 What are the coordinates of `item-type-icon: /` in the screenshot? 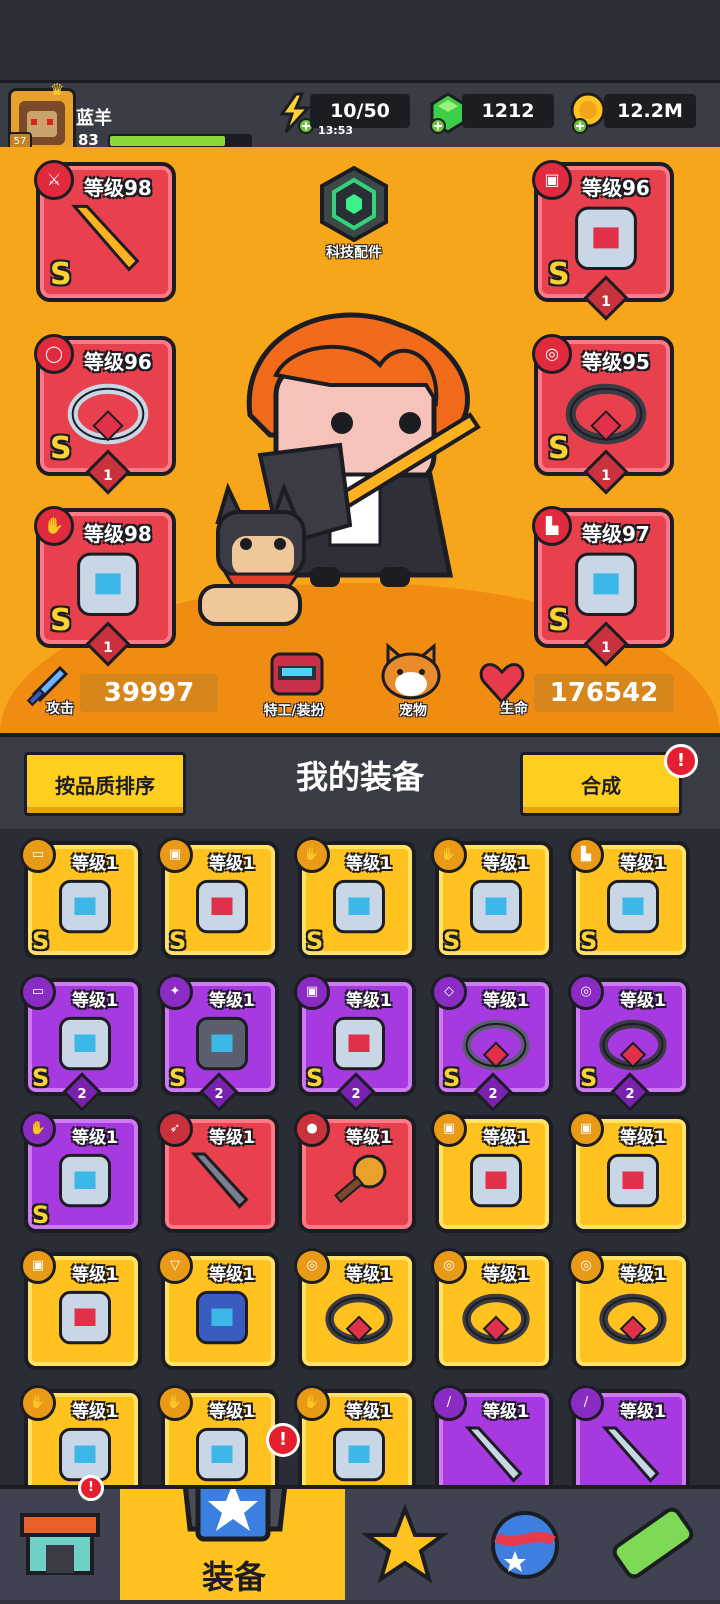 It's located at (586, 1403).